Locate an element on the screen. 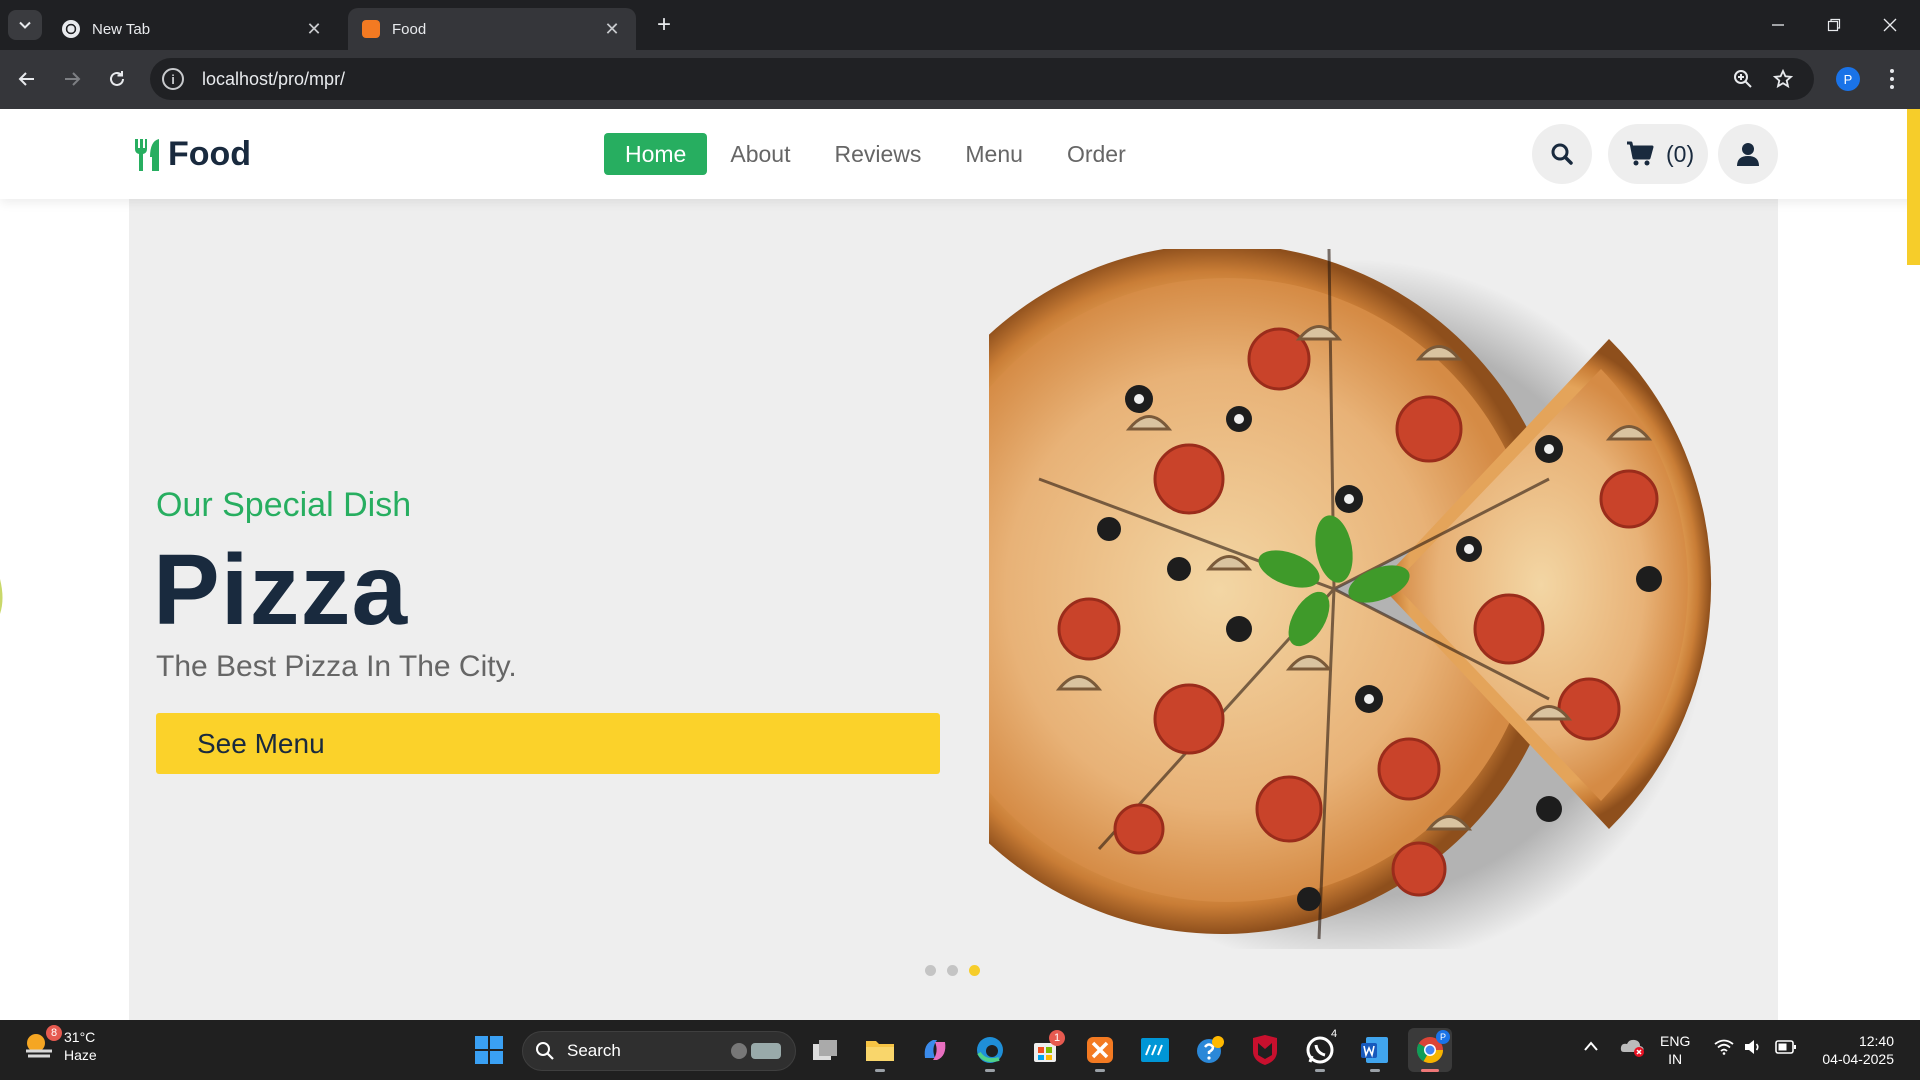 The height and width of the screenshot is (1080, 1920). help-icon is located at coordinates (1210, 1049).